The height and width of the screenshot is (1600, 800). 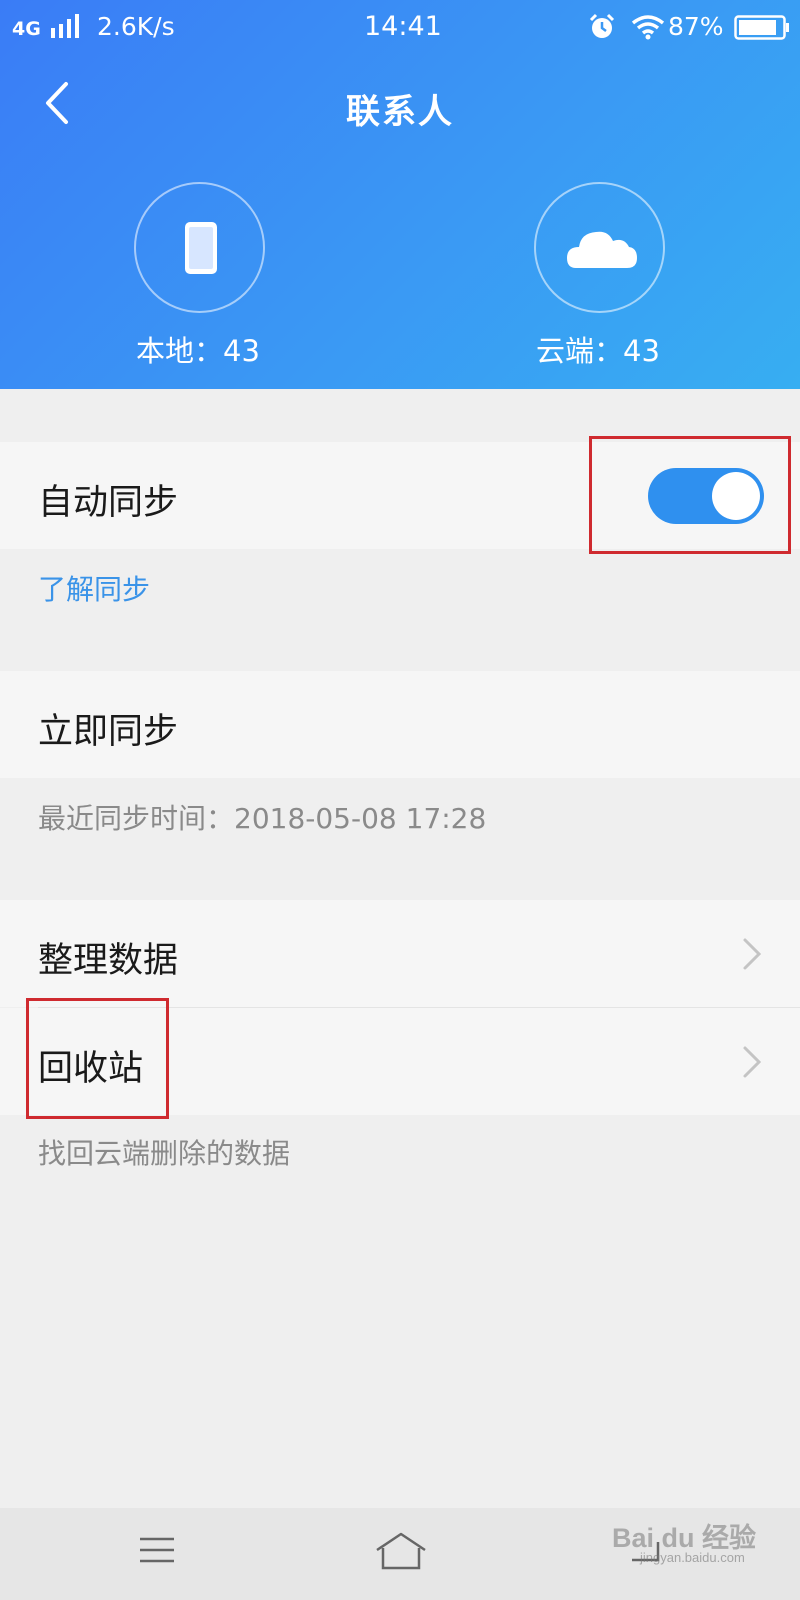 I want to click on home-icon, so click(x=401, y=1552).